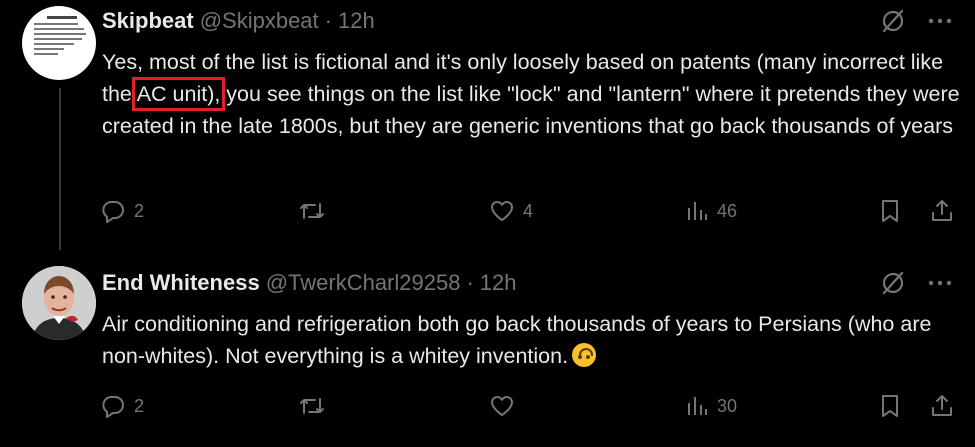 The width and height of the screenshot is (975, 447). I want to click on tweet-actions: 2 30, so click(530, 407).